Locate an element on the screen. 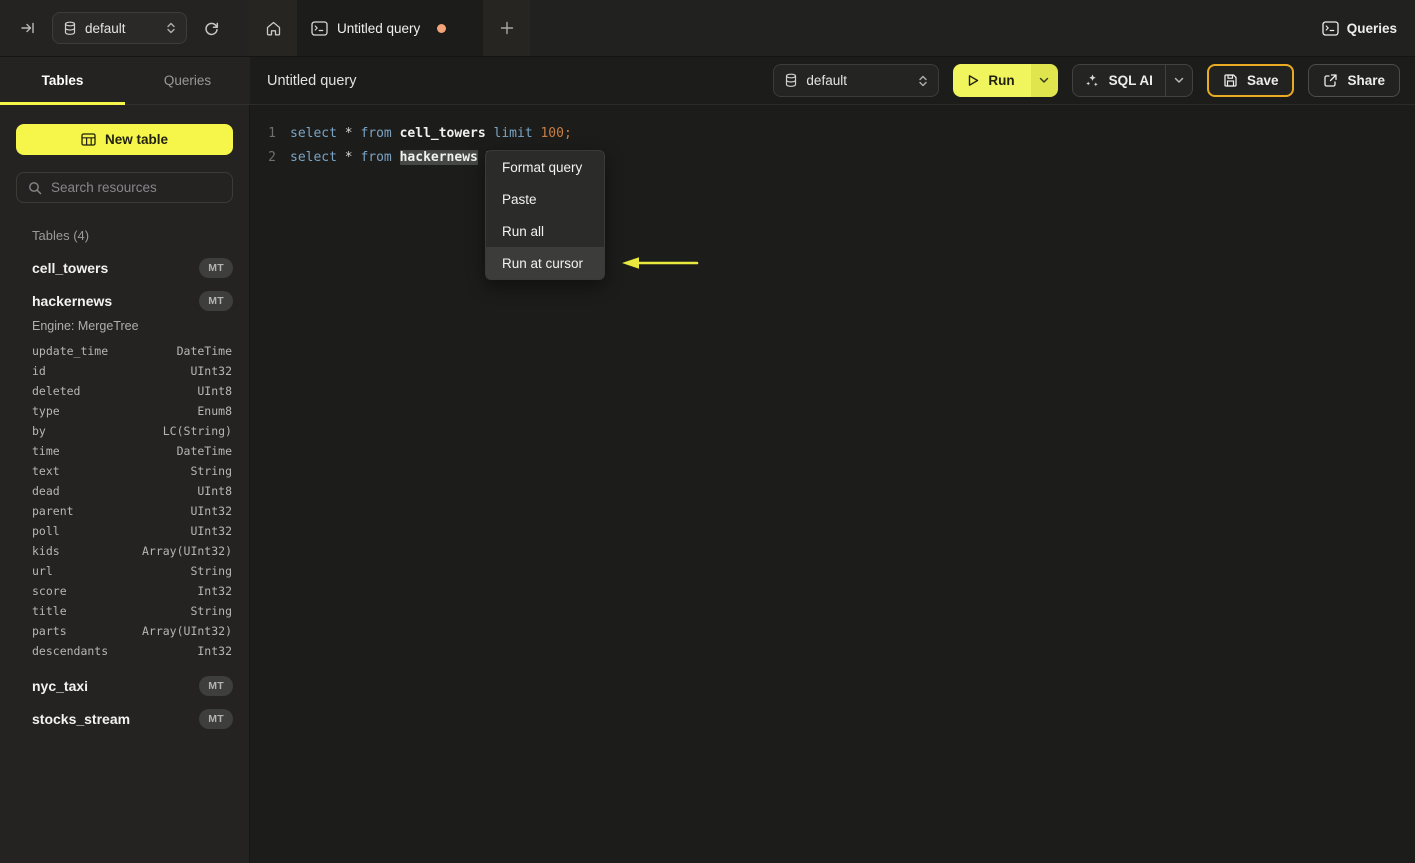 The width and height of the screenshot is (1415, 863). column-name: kids is located at coordinates (46, 551).